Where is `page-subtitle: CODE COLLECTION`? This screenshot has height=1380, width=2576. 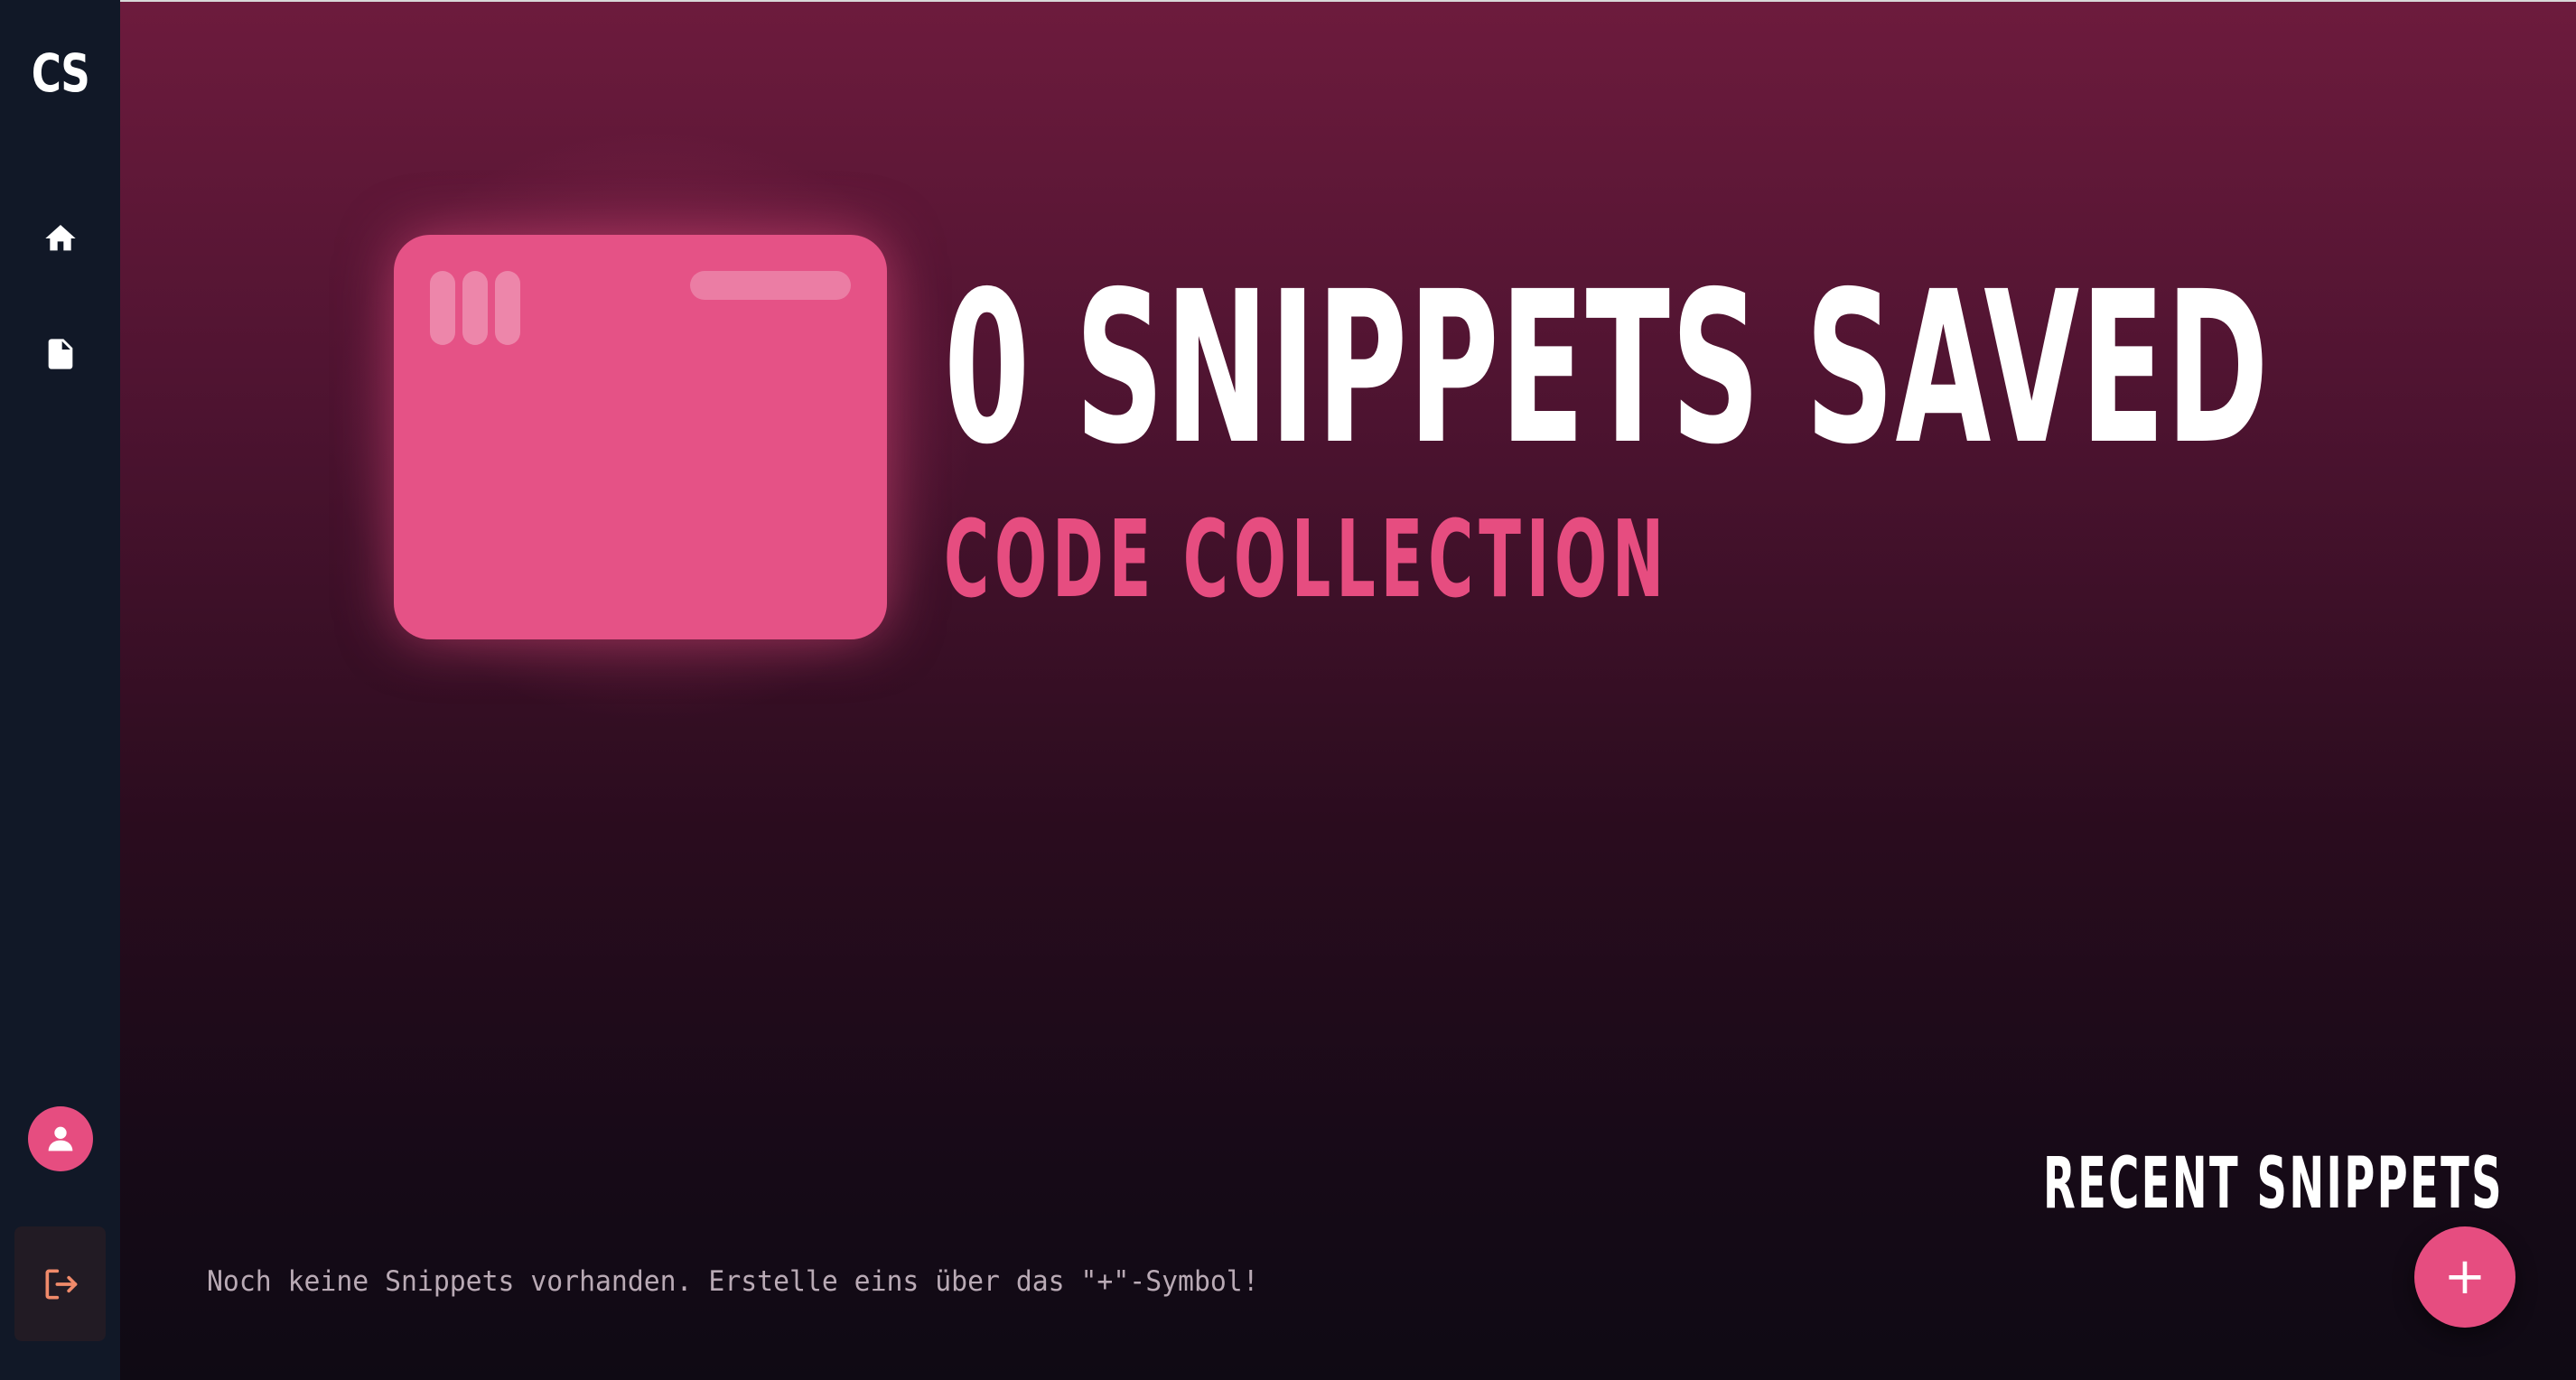
page-subtitle: CODE COLLECTION is located at coordinates (1307, 559).